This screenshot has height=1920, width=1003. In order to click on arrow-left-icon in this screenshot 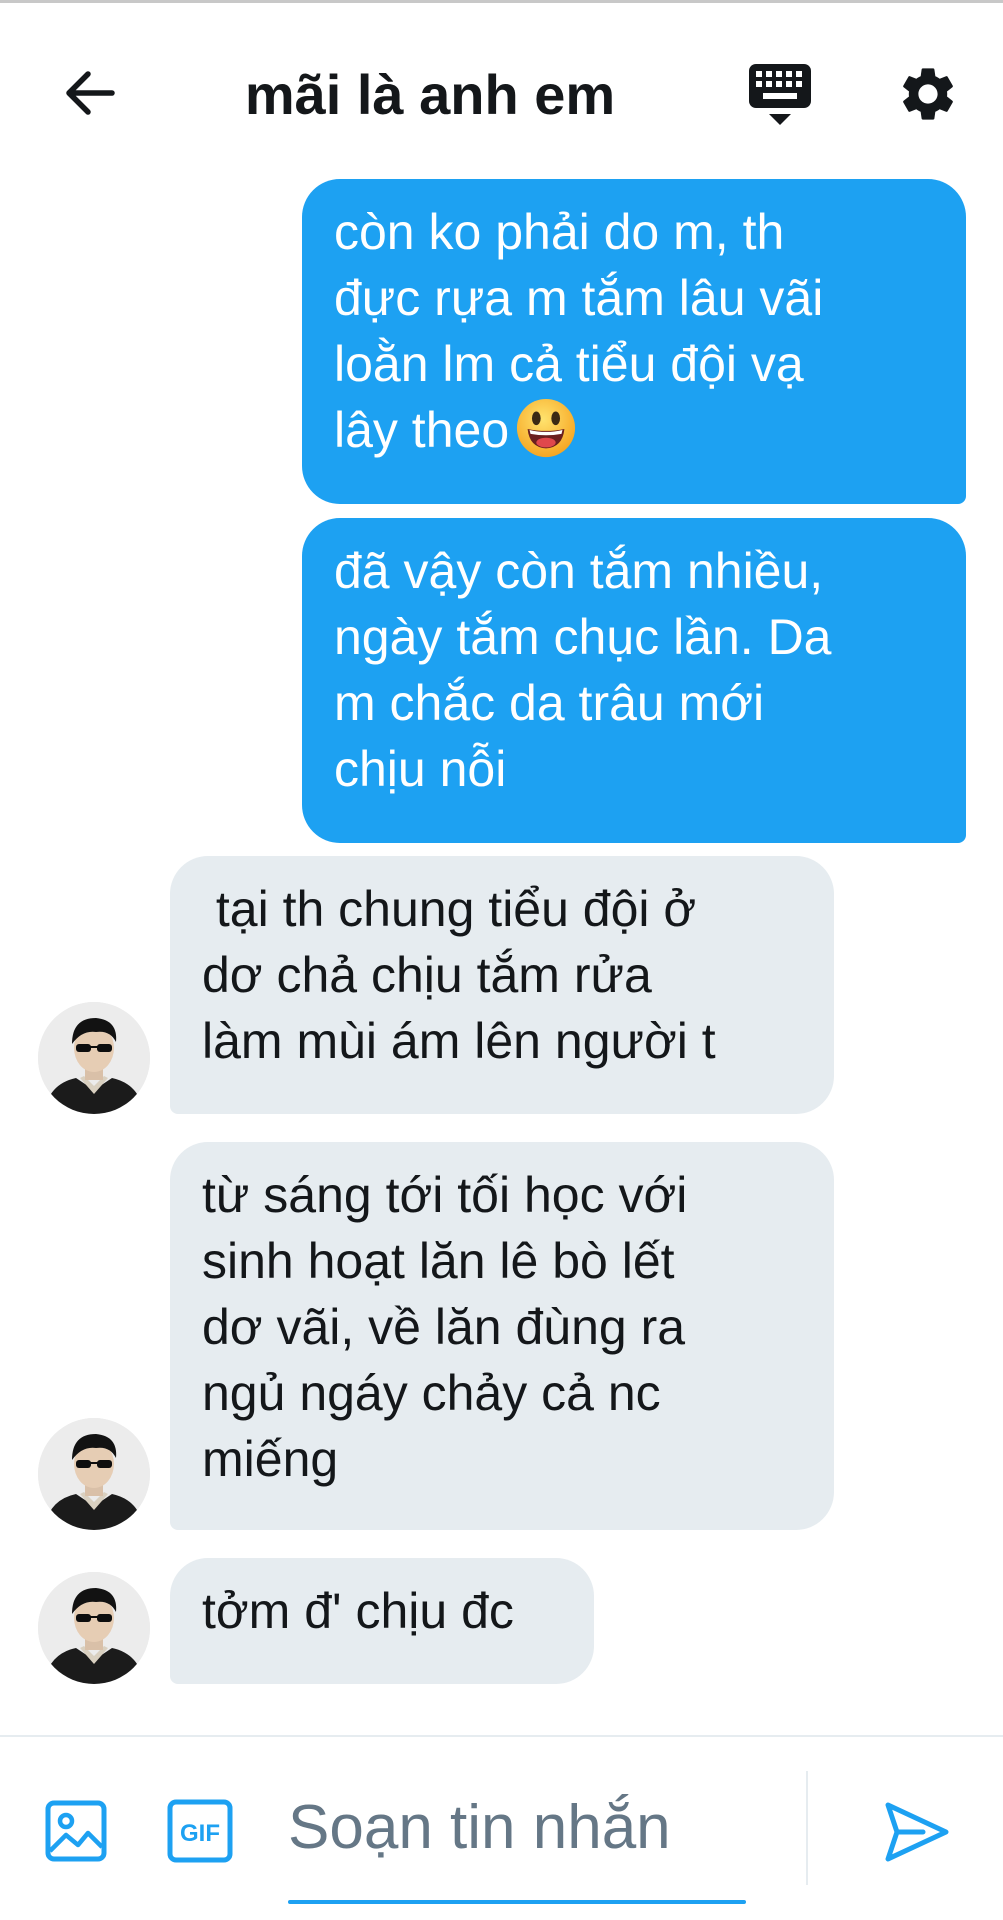, I will do `click(90, 93)`.